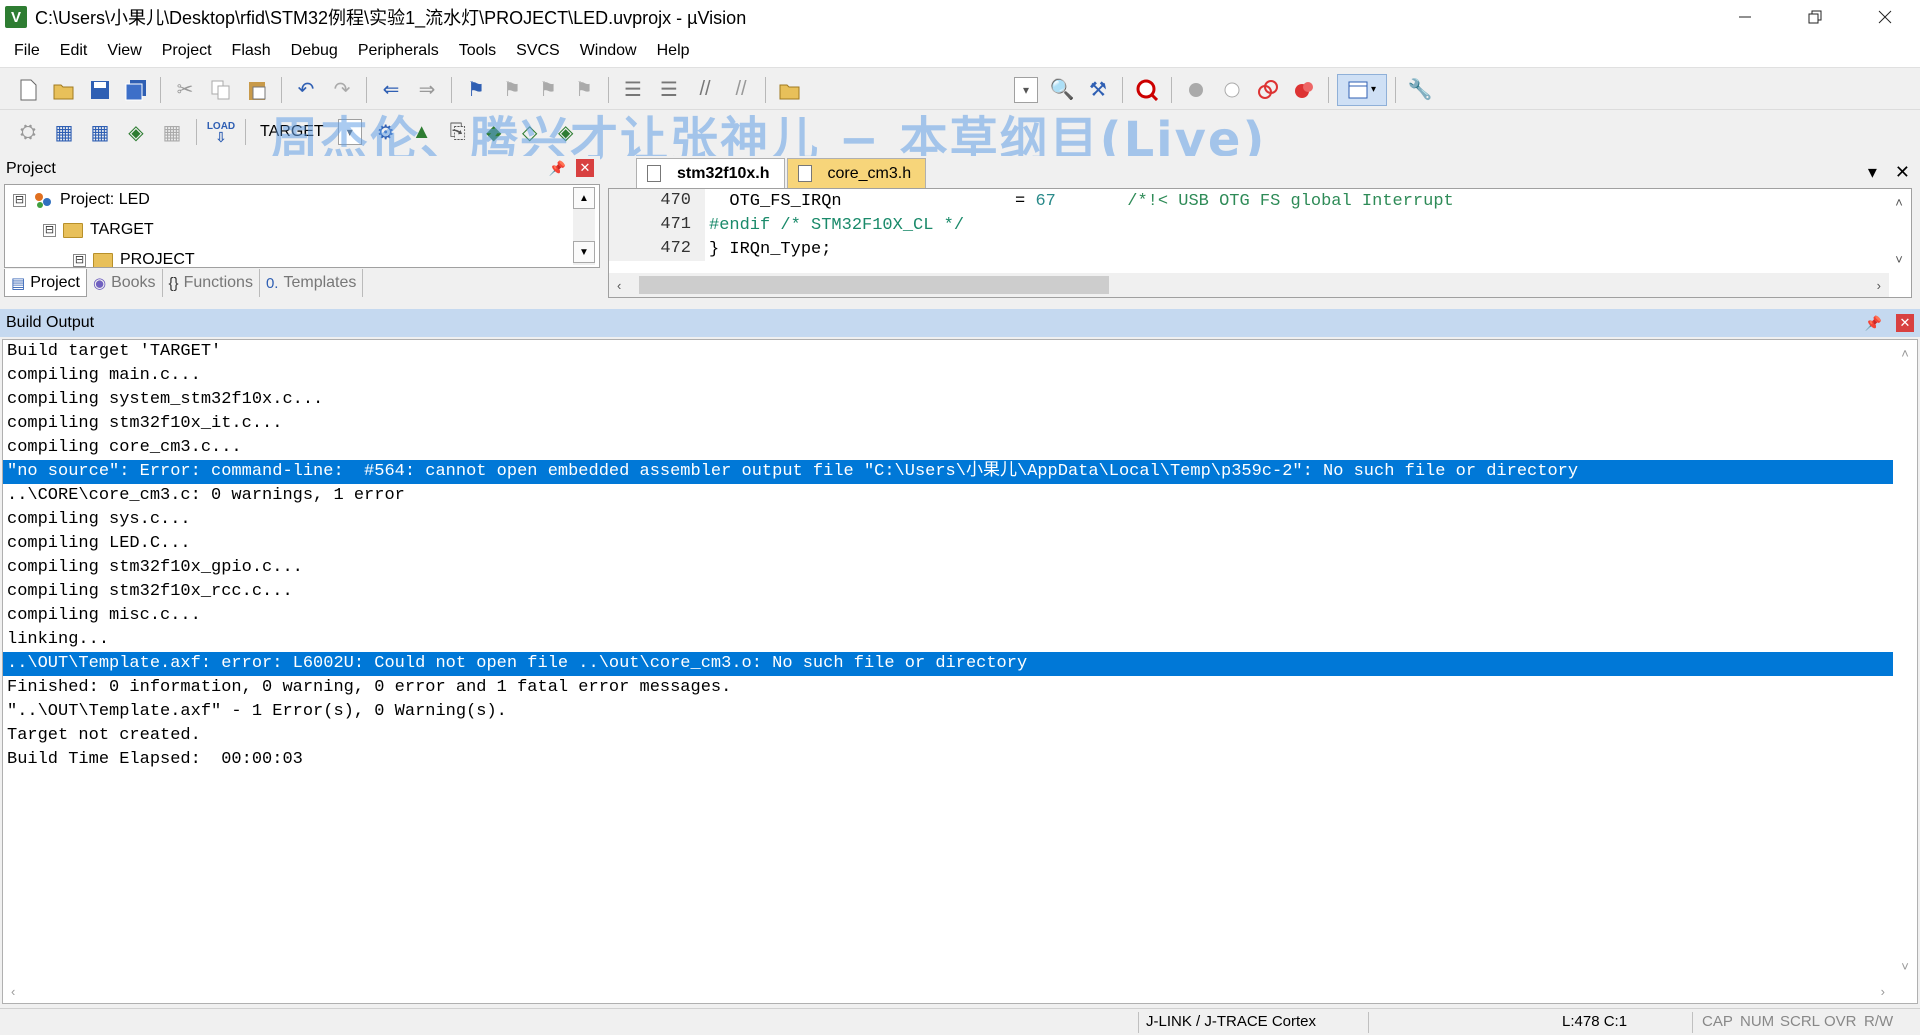 The width and height of the screenshot is (1920, 1035). Describe the element at coordinates (673, 51) in the screenshot. I see `menu-help: Help` at that location.